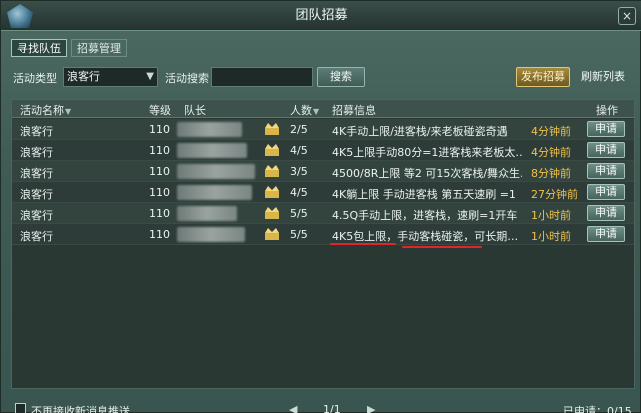  What do you see at coordinates (195, 110) in the screenshot?
I see `header-leader: 队长` at bounding box center [195, 110].